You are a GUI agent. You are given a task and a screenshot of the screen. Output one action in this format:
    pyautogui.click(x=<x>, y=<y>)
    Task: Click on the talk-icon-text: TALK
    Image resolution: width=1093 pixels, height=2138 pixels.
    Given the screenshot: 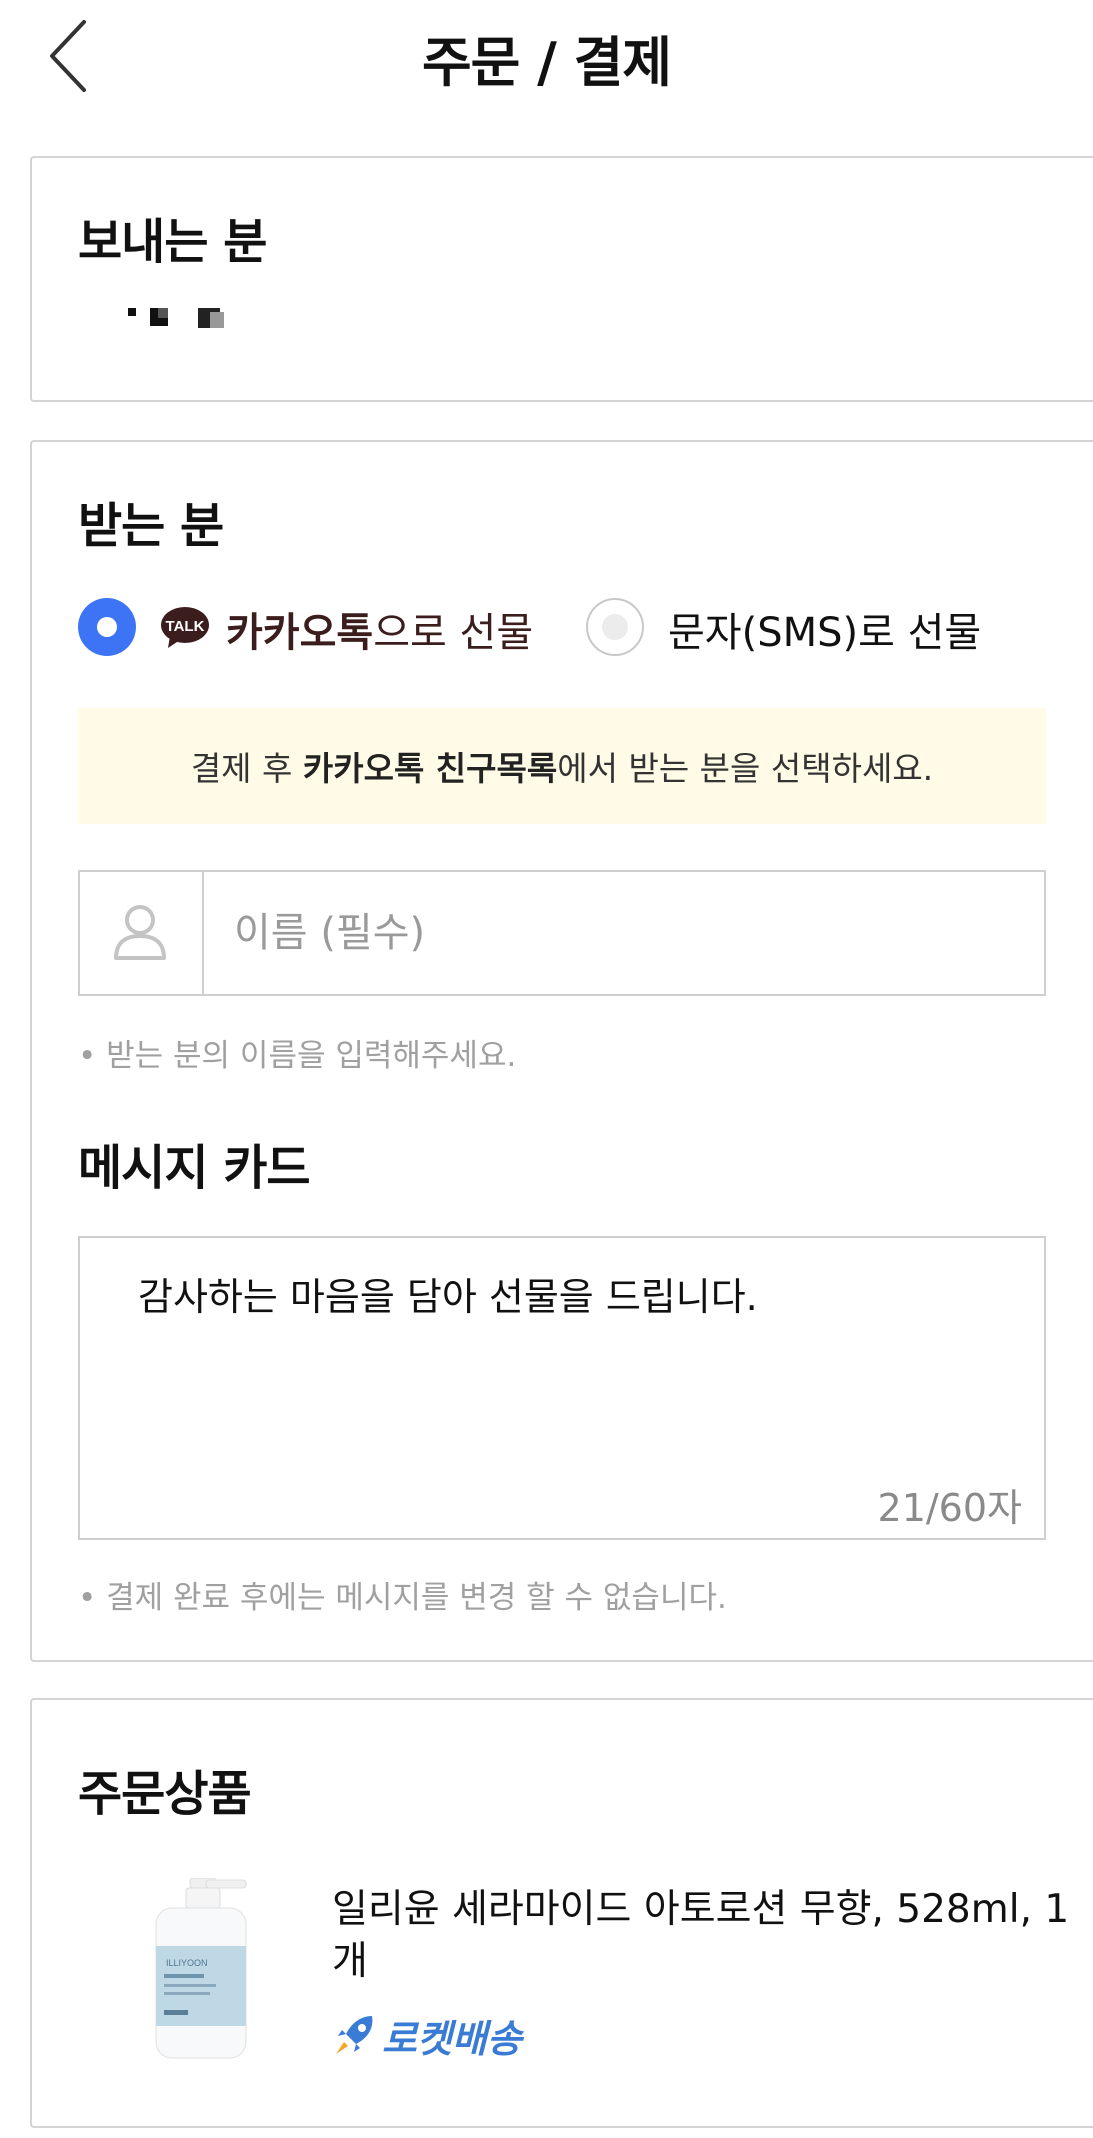 What is the action you would take?
    pyautogui.click(x=185, y=626)
    